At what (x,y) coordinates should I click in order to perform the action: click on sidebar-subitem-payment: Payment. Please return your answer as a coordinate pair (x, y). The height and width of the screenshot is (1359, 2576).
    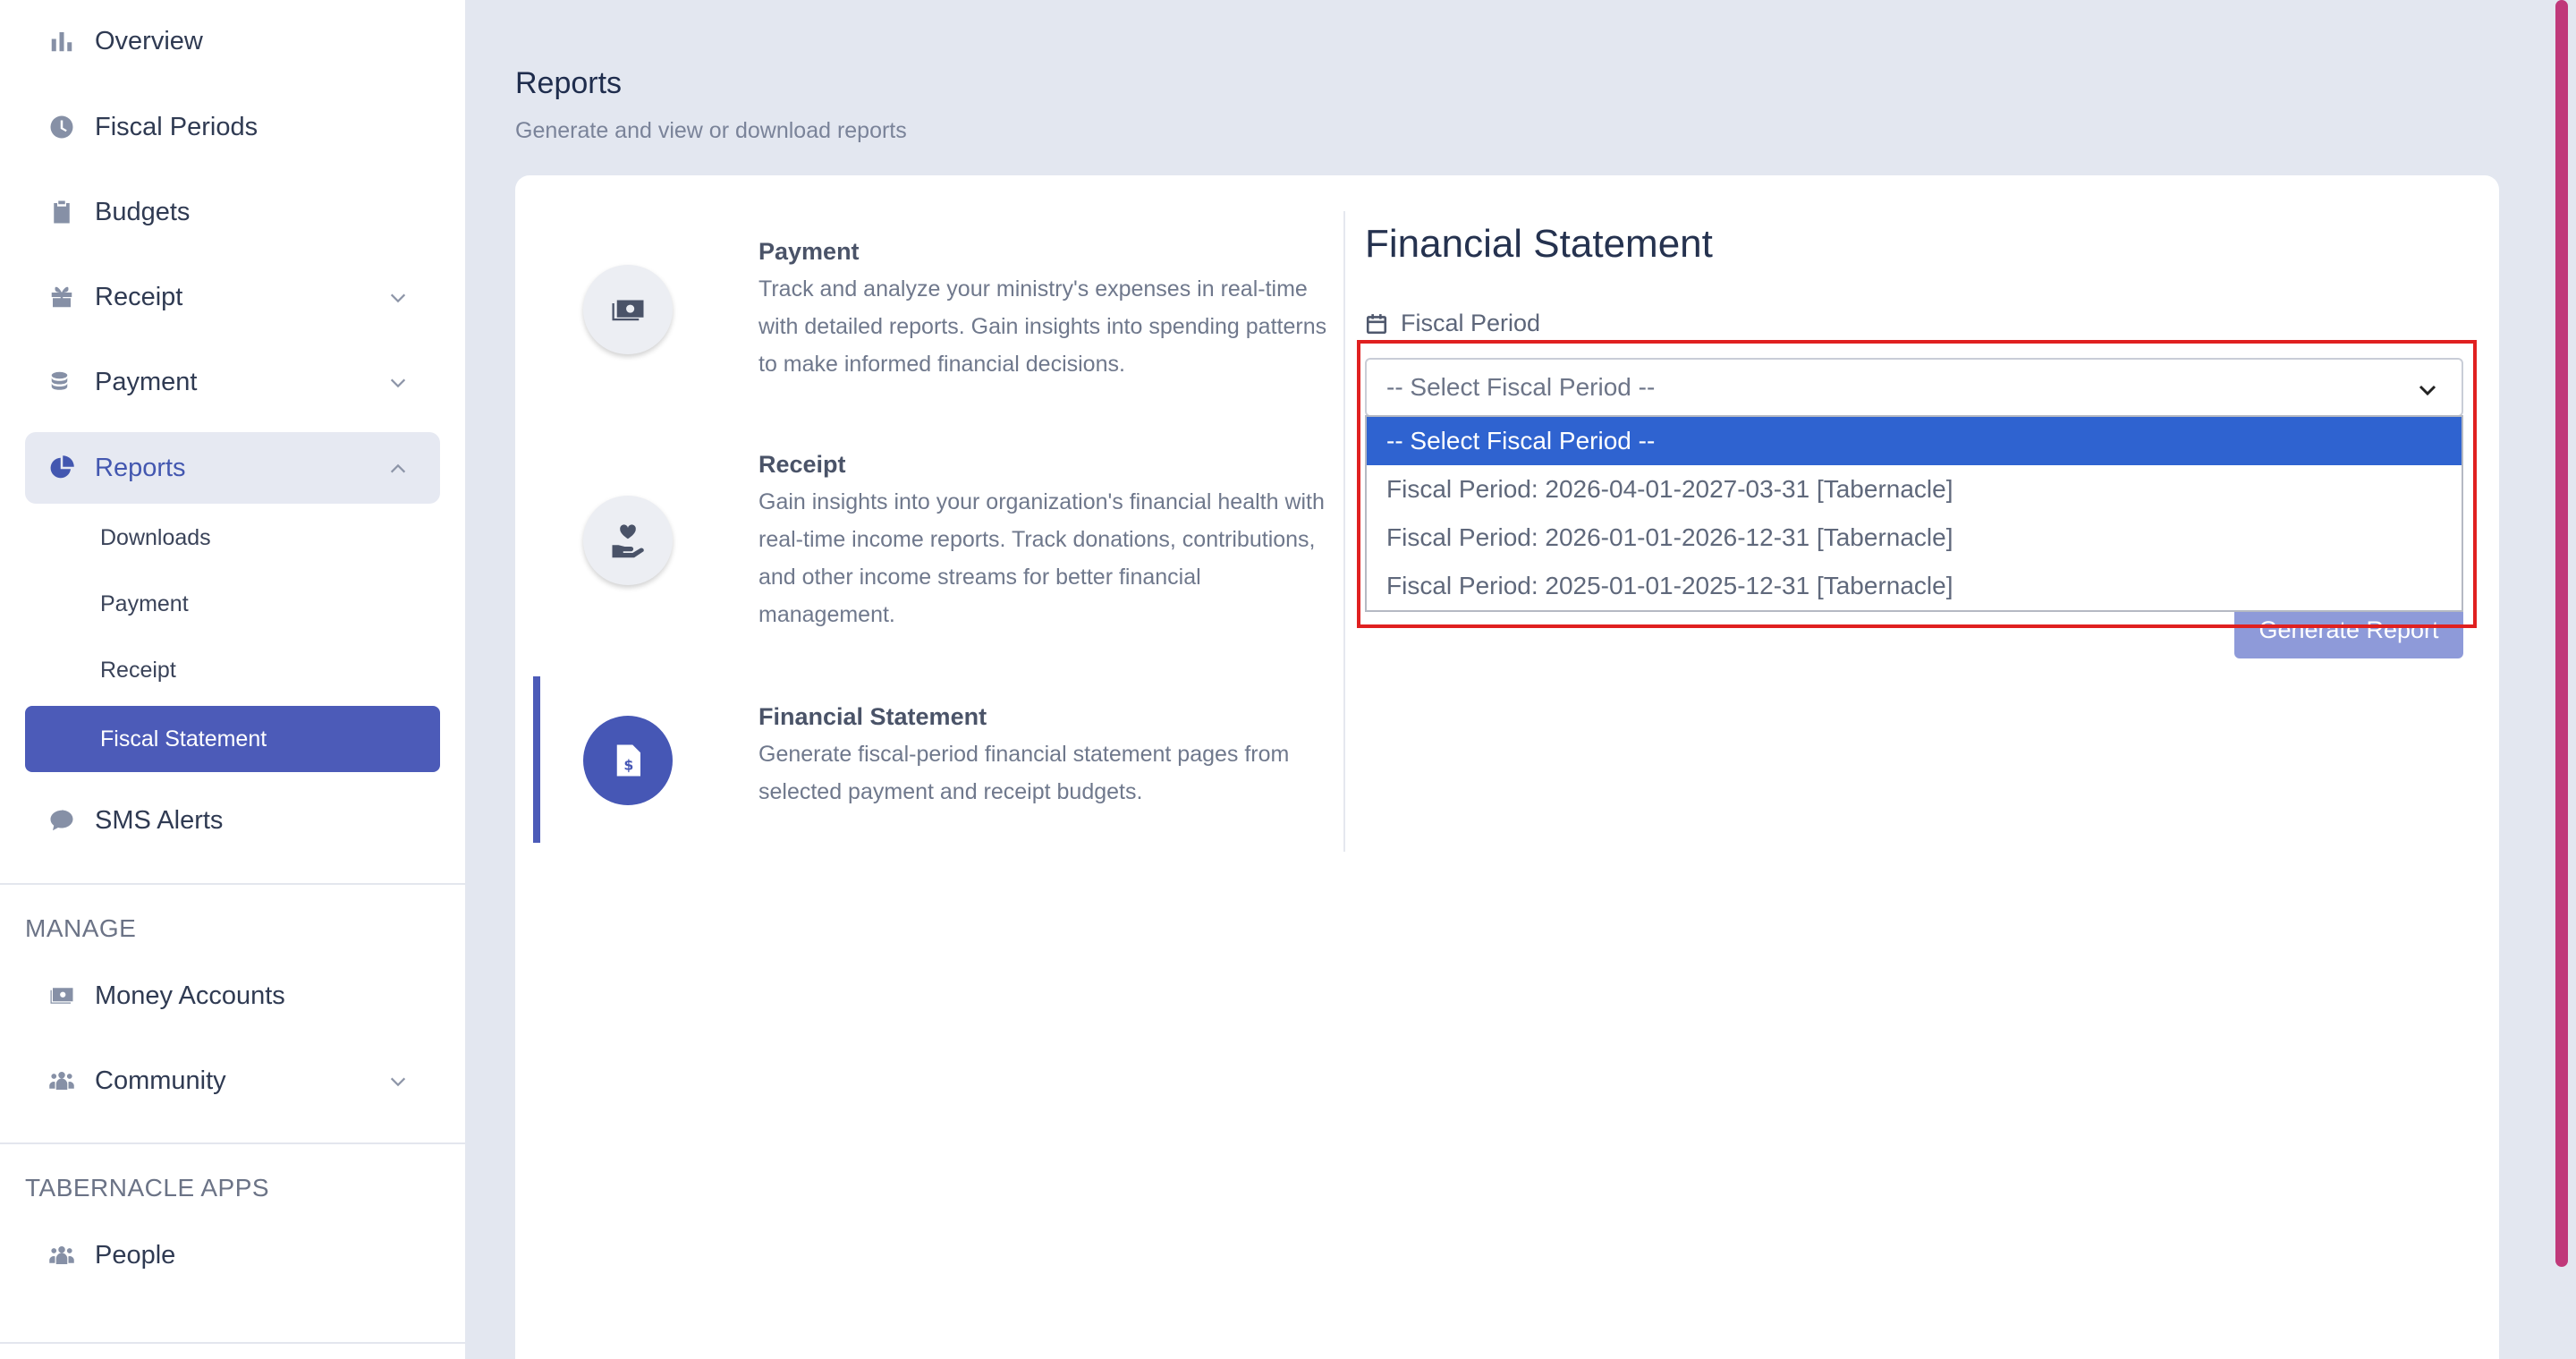
    Looking at the image, I should click on (232, 604).